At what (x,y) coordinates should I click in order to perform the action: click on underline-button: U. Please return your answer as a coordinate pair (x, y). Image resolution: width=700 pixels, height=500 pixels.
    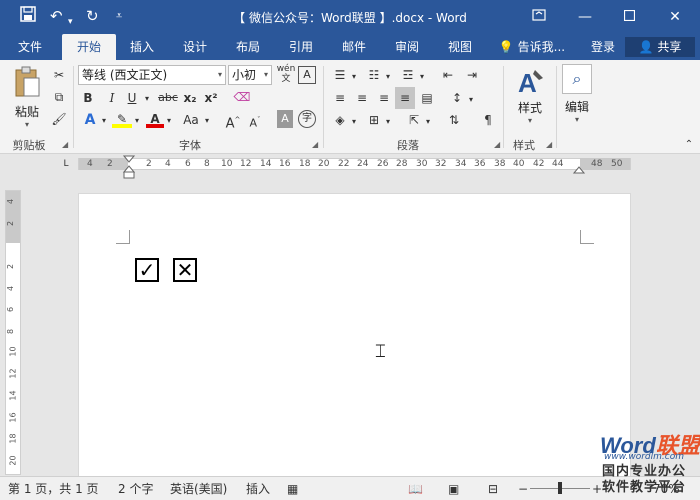
    Looking at the image, I should click on (132, 98).